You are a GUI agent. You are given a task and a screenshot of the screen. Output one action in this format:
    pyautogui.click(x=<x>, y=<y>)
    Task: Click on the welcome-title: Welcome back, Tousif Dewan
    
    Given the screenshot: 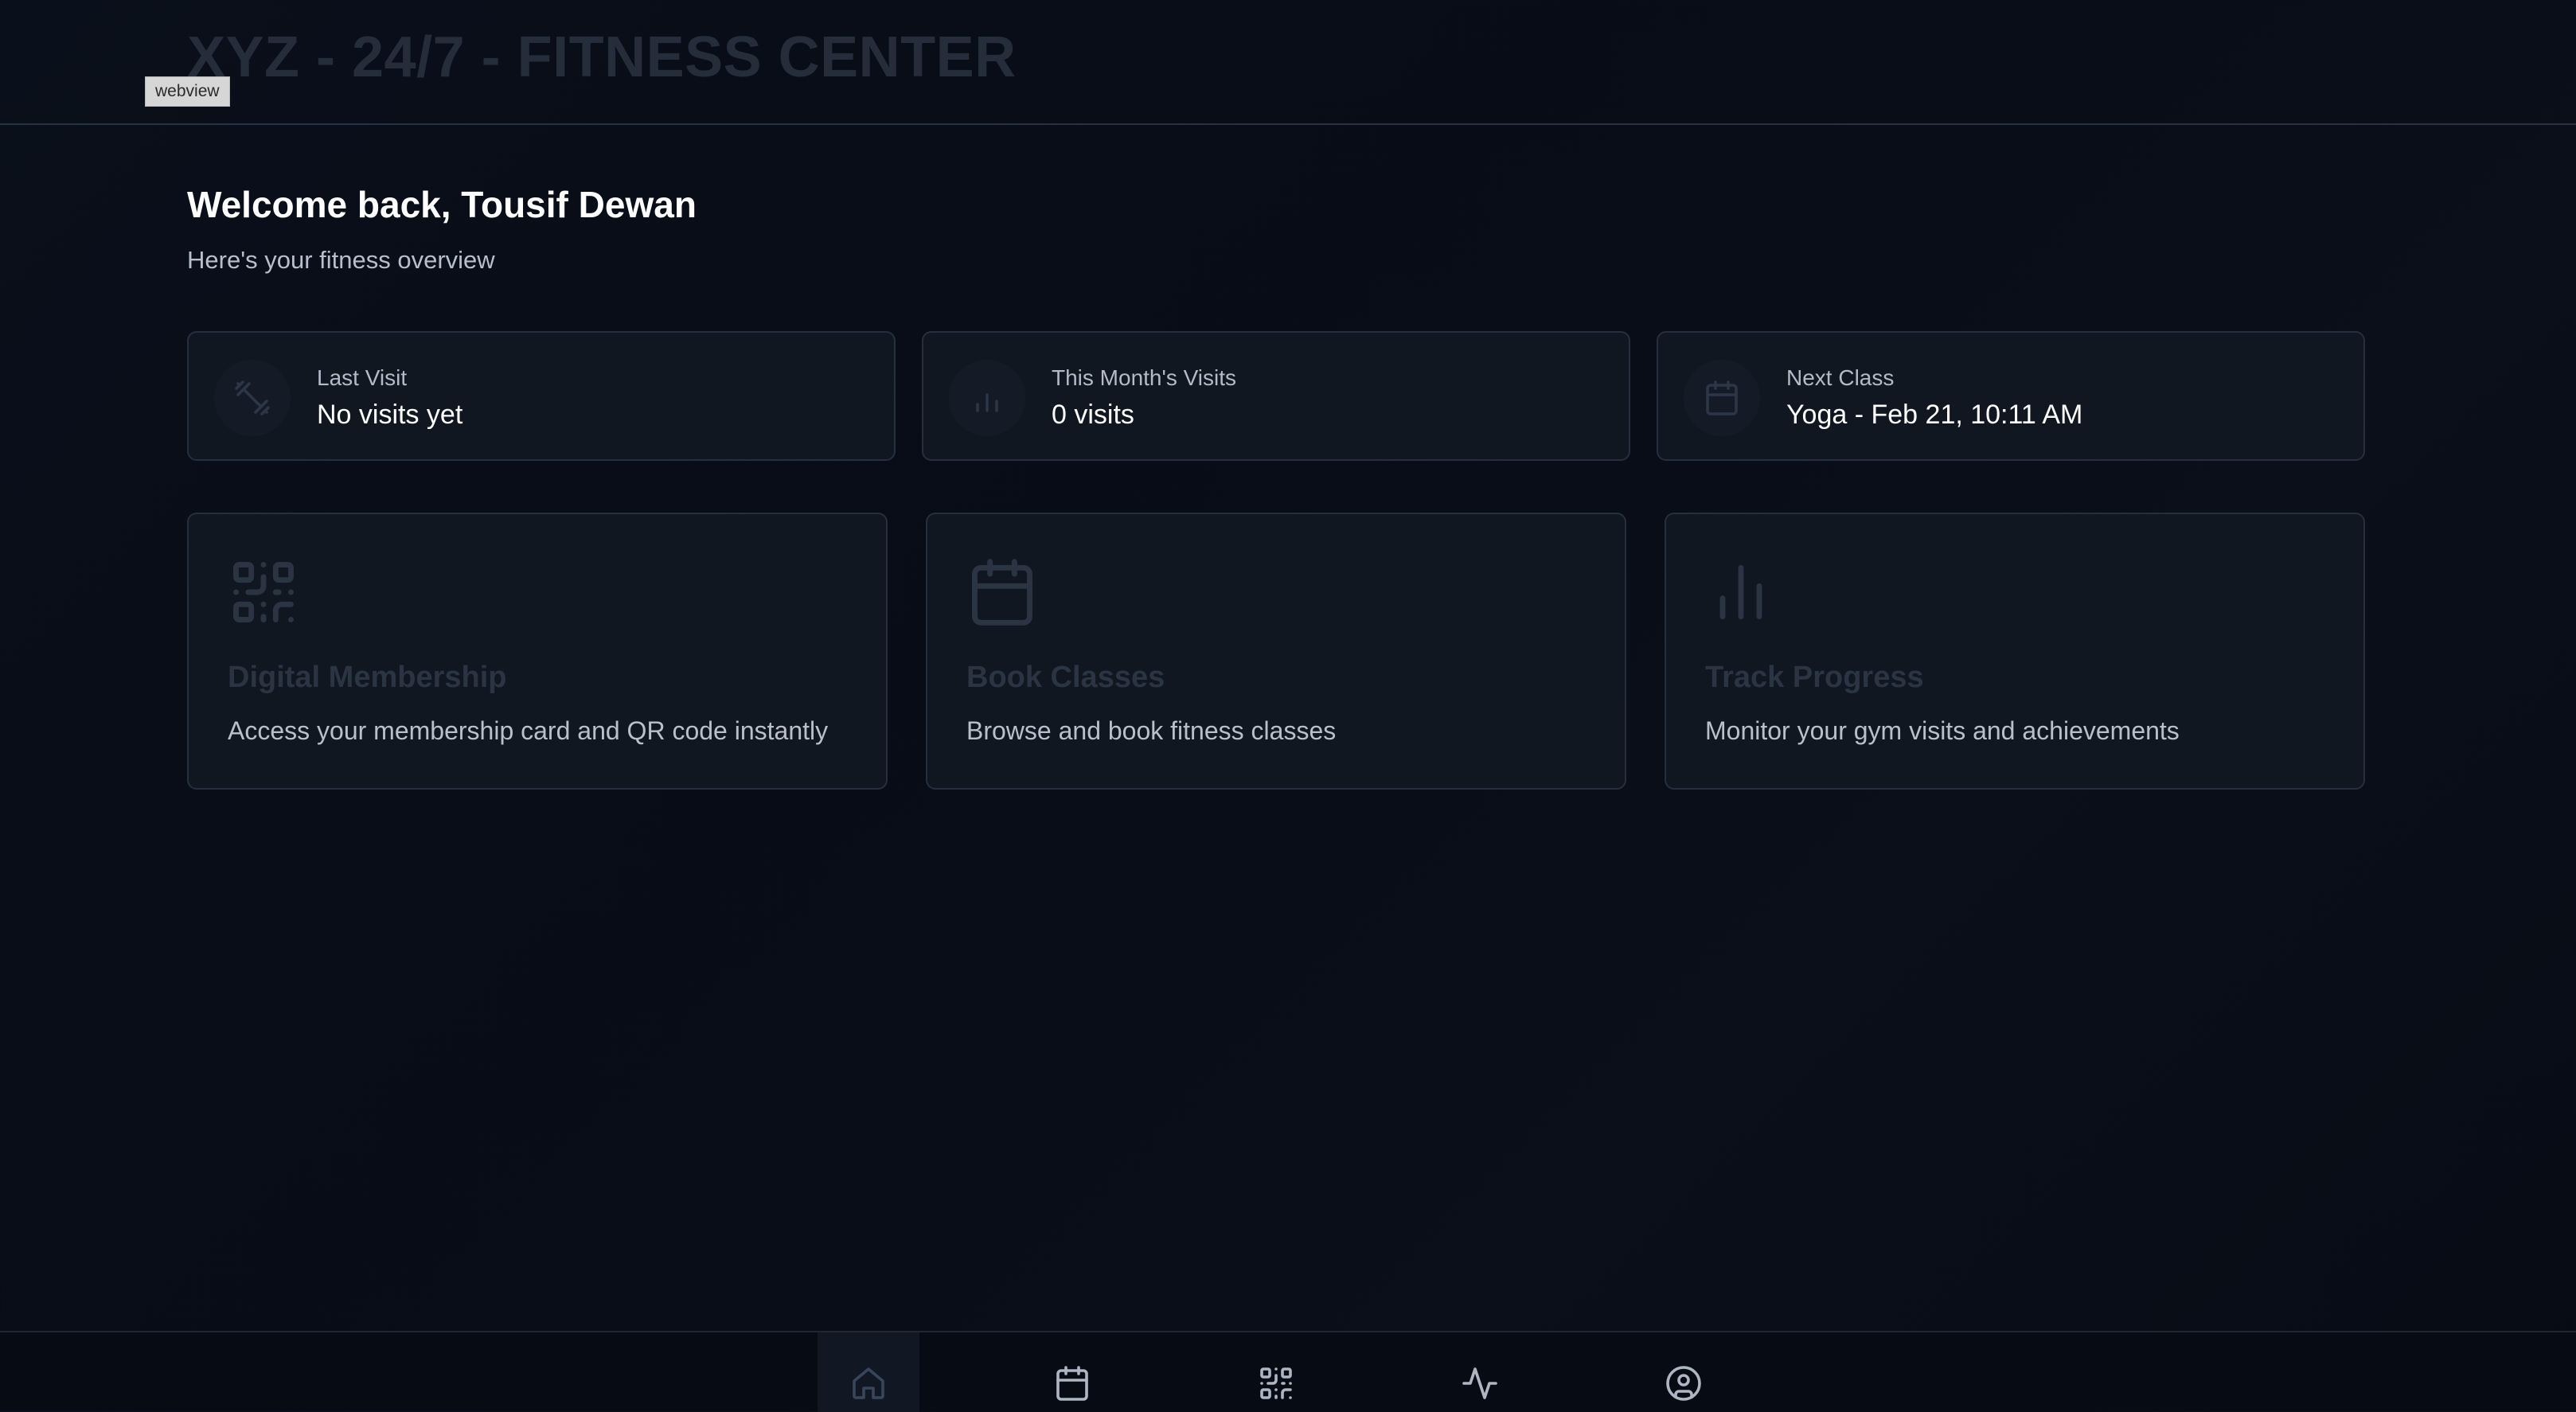 What is the action you would take?
    pyautogui.click(x=442, y=205)
    